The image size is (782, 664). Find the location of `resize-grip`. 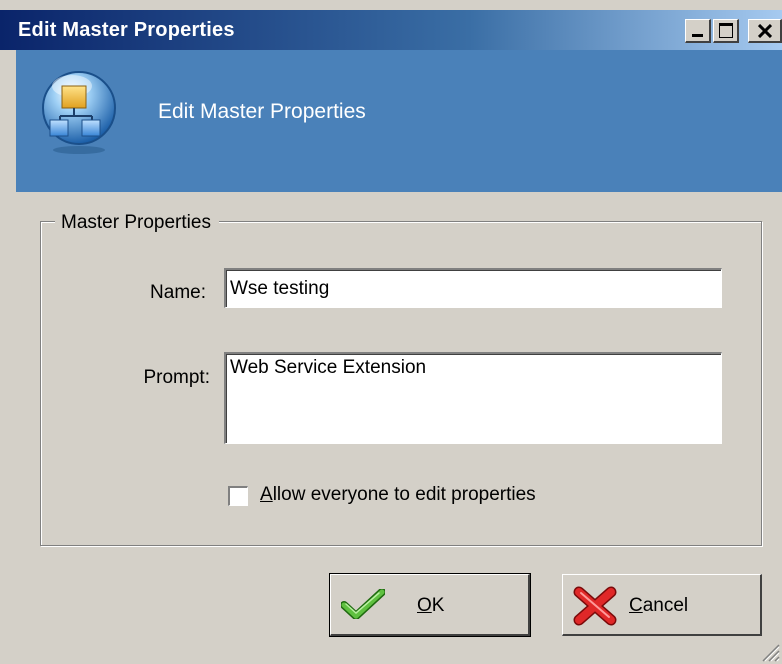

resize-grip is located at coordinates (769, 651).